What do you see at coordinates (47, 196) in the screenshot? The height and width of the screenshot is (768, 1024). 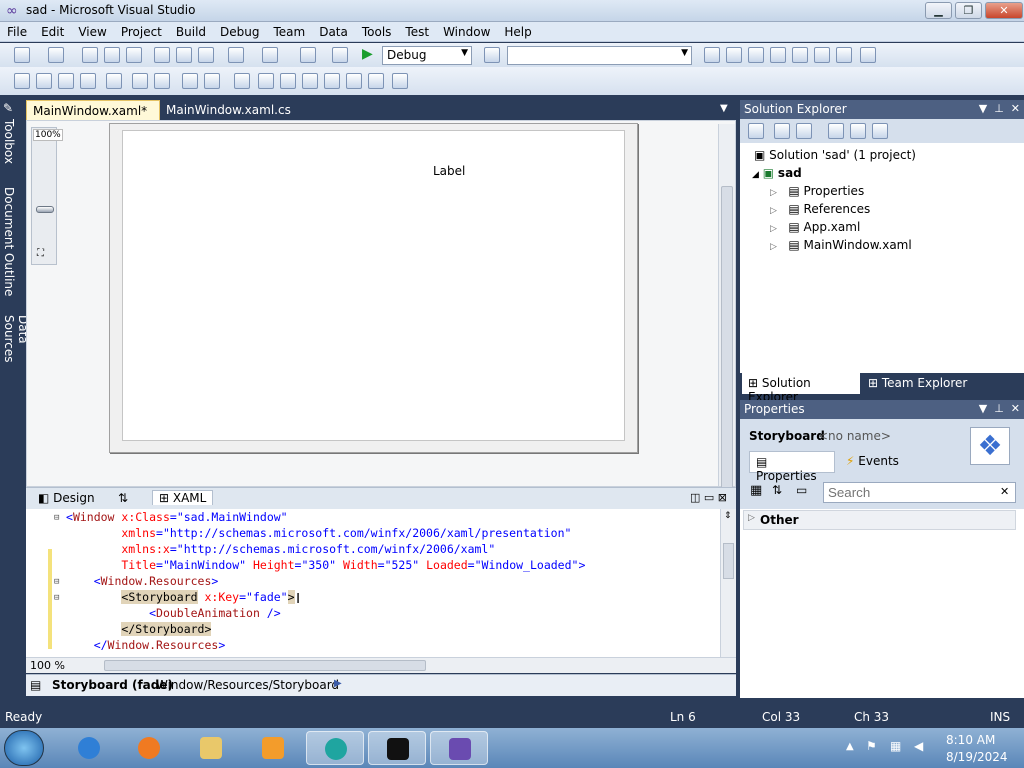 I see `zoom-slider: 100% ⛶` at bounding box center [47, 196].